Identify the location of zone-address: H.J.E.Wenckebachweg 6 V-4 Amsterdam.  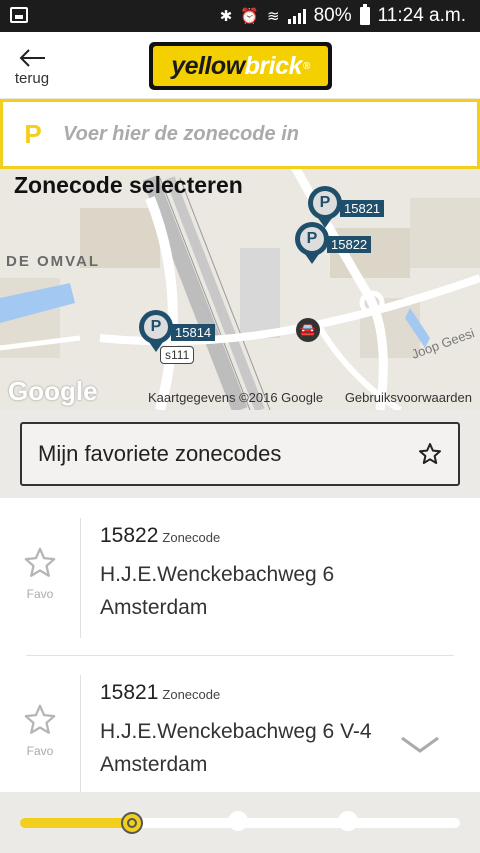
(236, 748).